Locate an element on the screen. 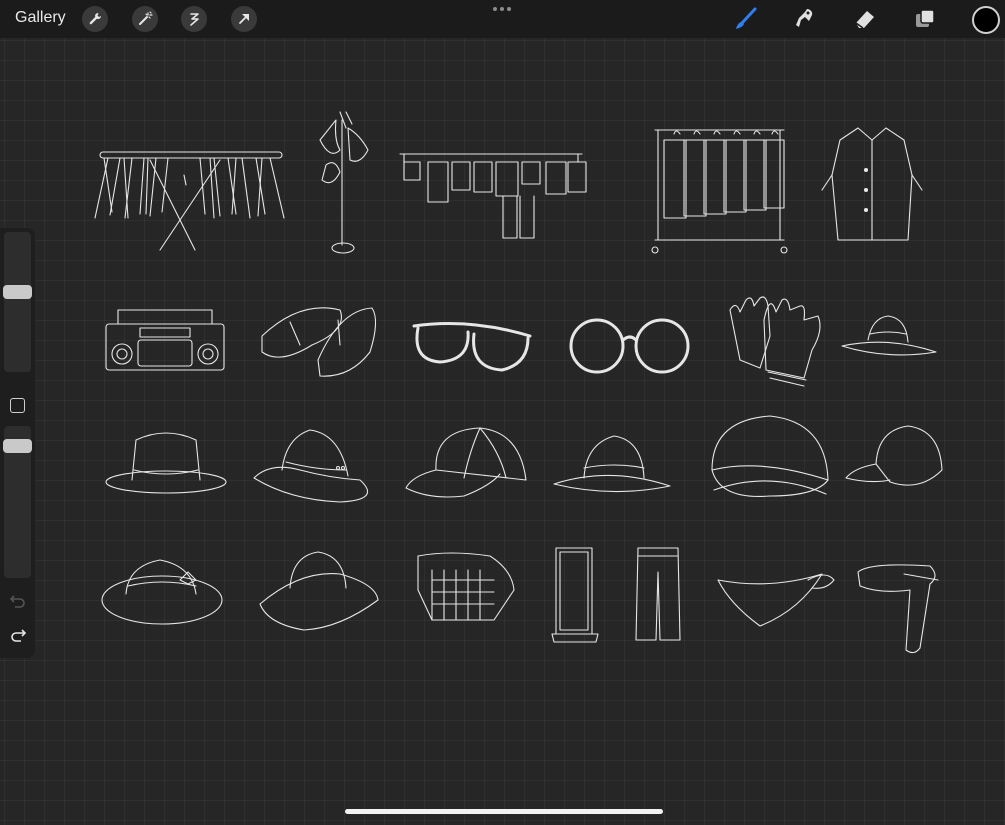 The image size is (1005, 825). layers-icon is located at coordinates (925, 19).